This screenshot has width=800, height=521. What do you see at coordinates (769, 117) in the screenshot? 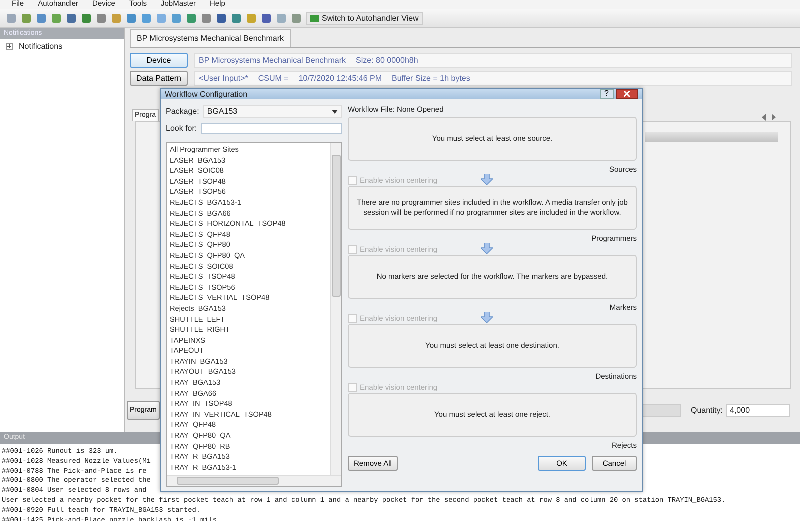
I see `scroll-arrows-icon` at bounding box center [769, 117].